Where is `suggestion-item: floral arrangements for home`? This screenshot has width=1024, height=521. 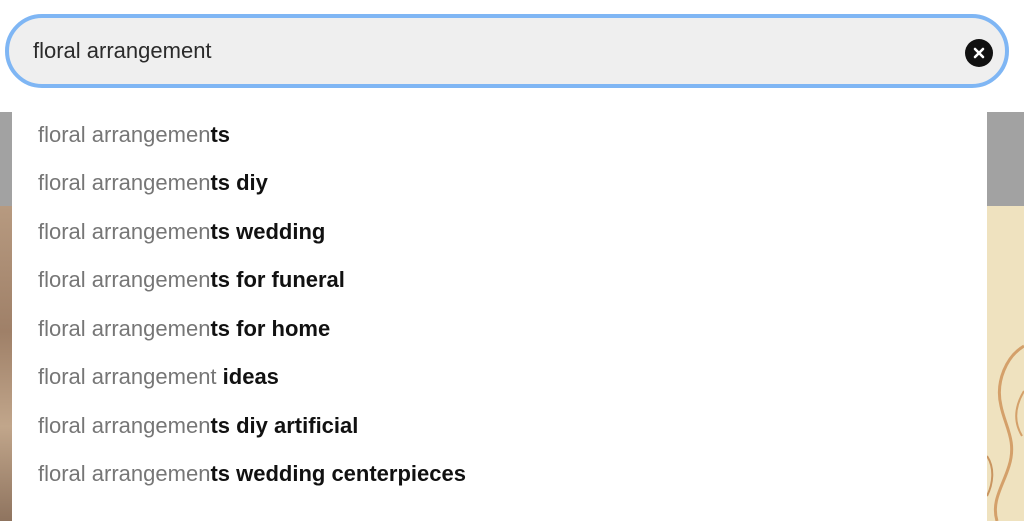
suggestion-item: floral arrangements for home is located at coordinates (184, 329).